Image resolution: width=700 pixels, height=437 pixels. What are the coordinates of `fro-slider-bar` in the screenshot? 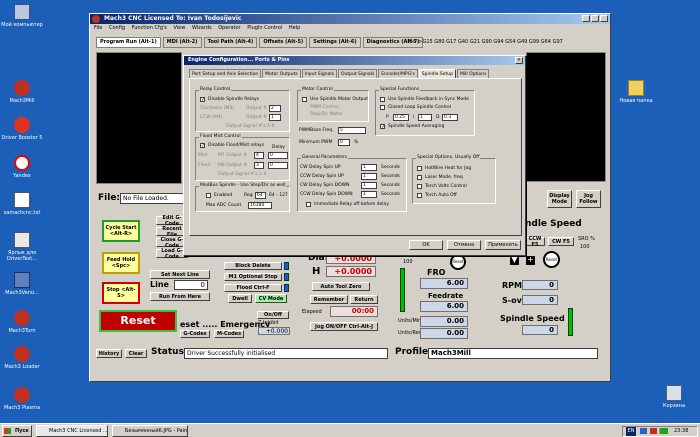 It's located at (402, 290).